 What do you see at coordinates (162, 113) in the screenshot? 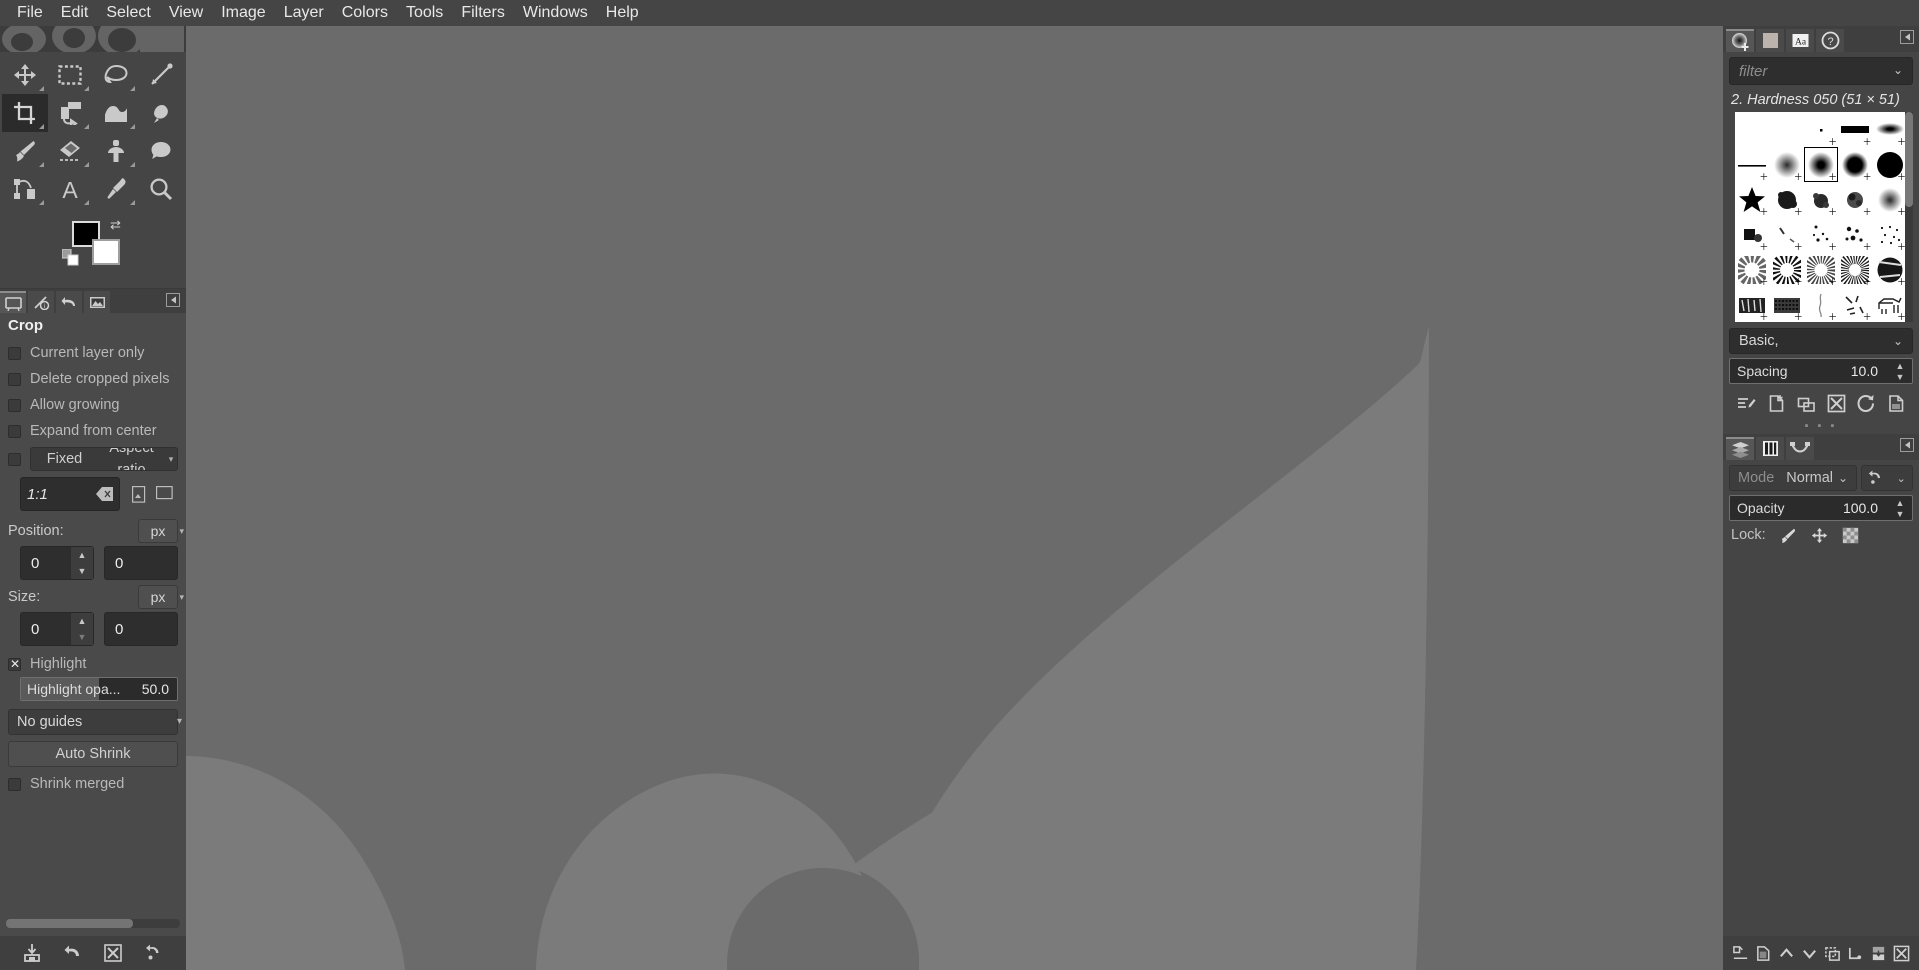
I see `tool-smudge` at bounding box center [162, 113].